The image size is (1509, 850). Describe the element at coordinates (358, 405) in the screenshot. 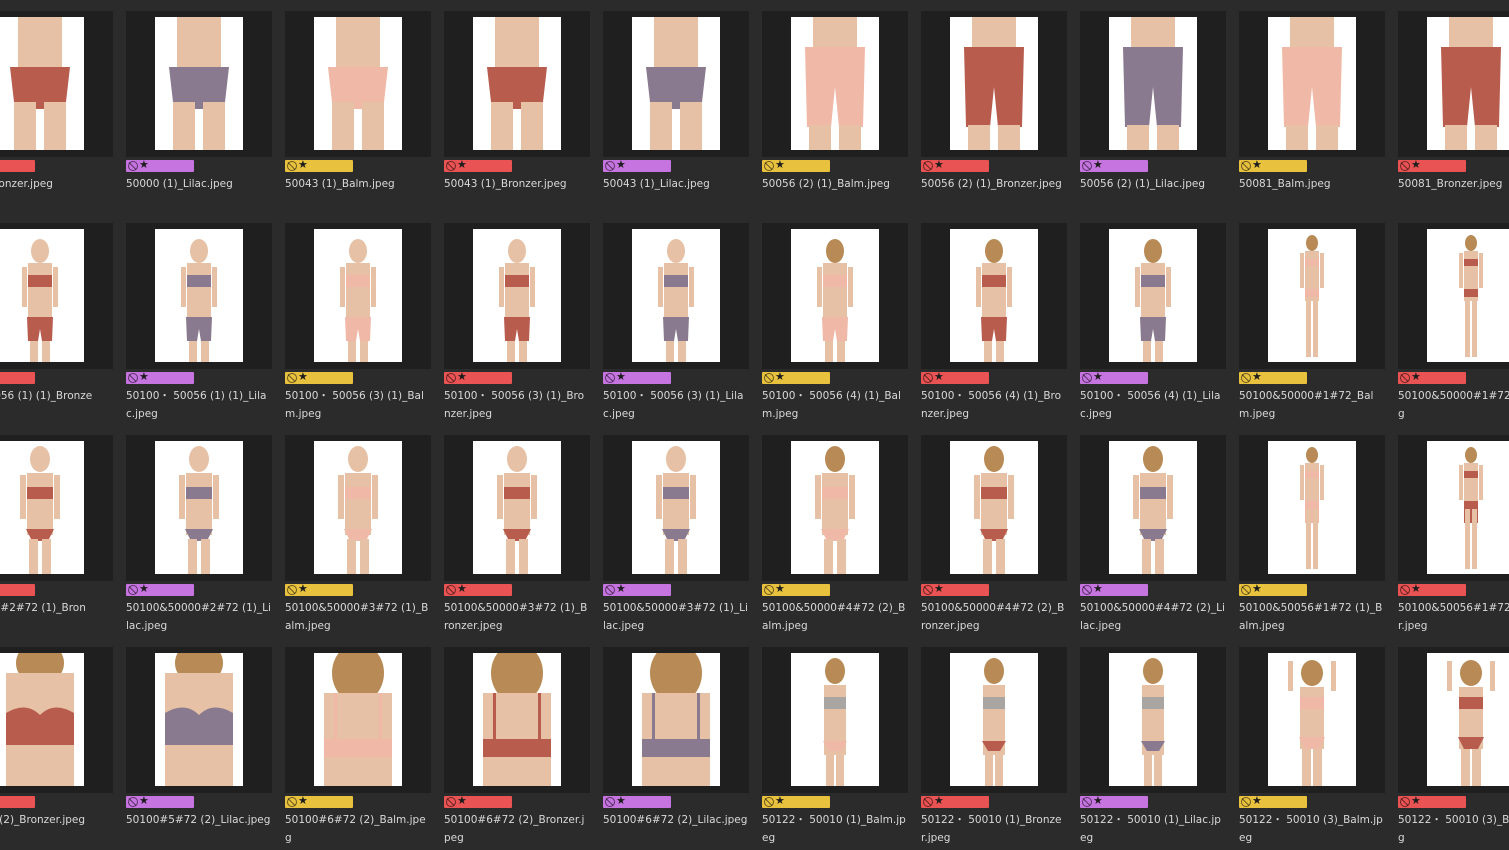

I see `file-name-label: 50100・ 50056 (3) (1)_Balm.jpeg` at that location.